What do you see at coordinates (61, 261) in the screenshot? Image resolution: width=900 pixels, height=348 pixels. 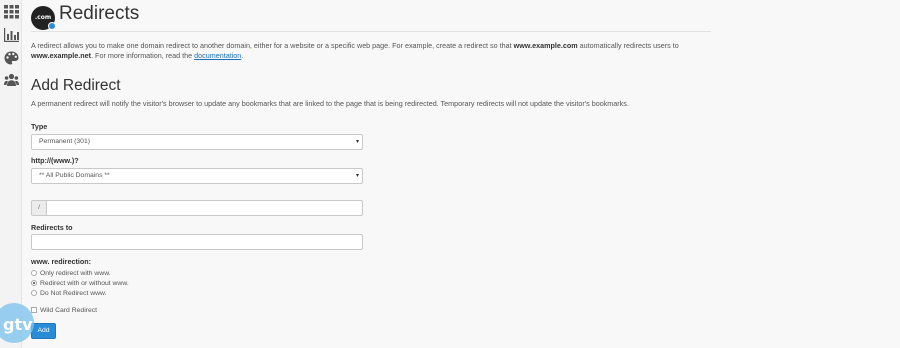 I see `www-redirection-label: www. redirection:` at bounding box center [61, 261].